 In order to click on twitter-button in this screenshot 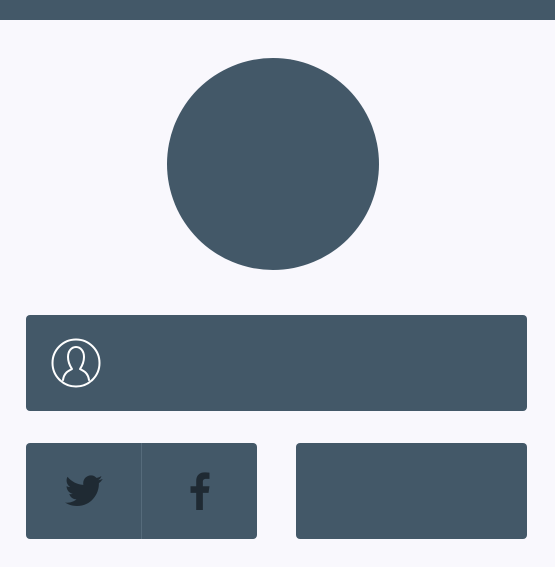, I will do `click(84, 491)`.